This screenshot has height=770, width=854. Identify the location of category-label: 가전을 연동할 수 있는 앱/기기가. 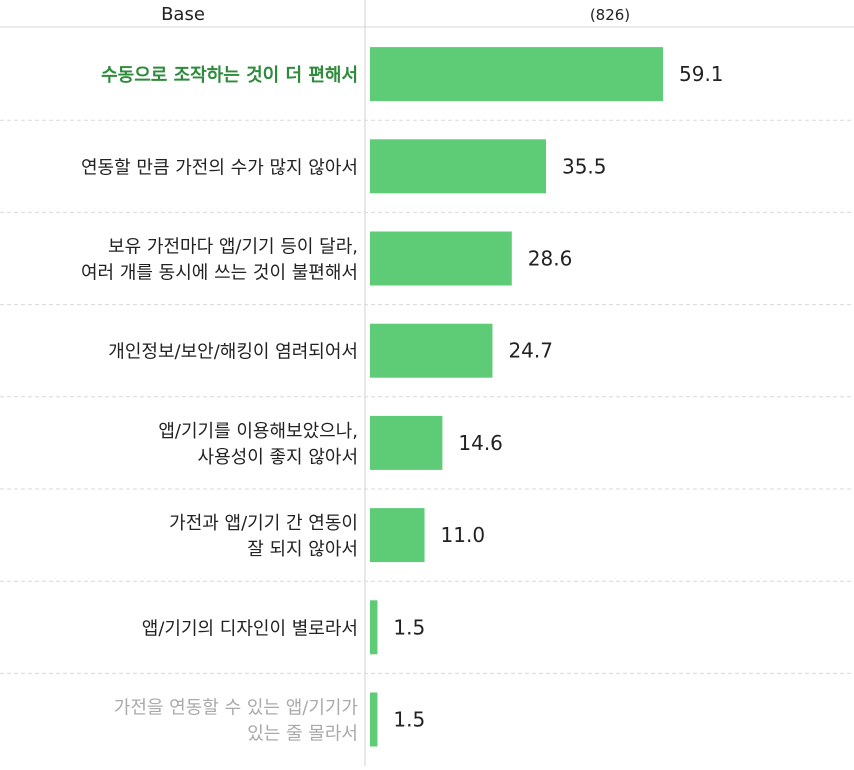
(236, 708).